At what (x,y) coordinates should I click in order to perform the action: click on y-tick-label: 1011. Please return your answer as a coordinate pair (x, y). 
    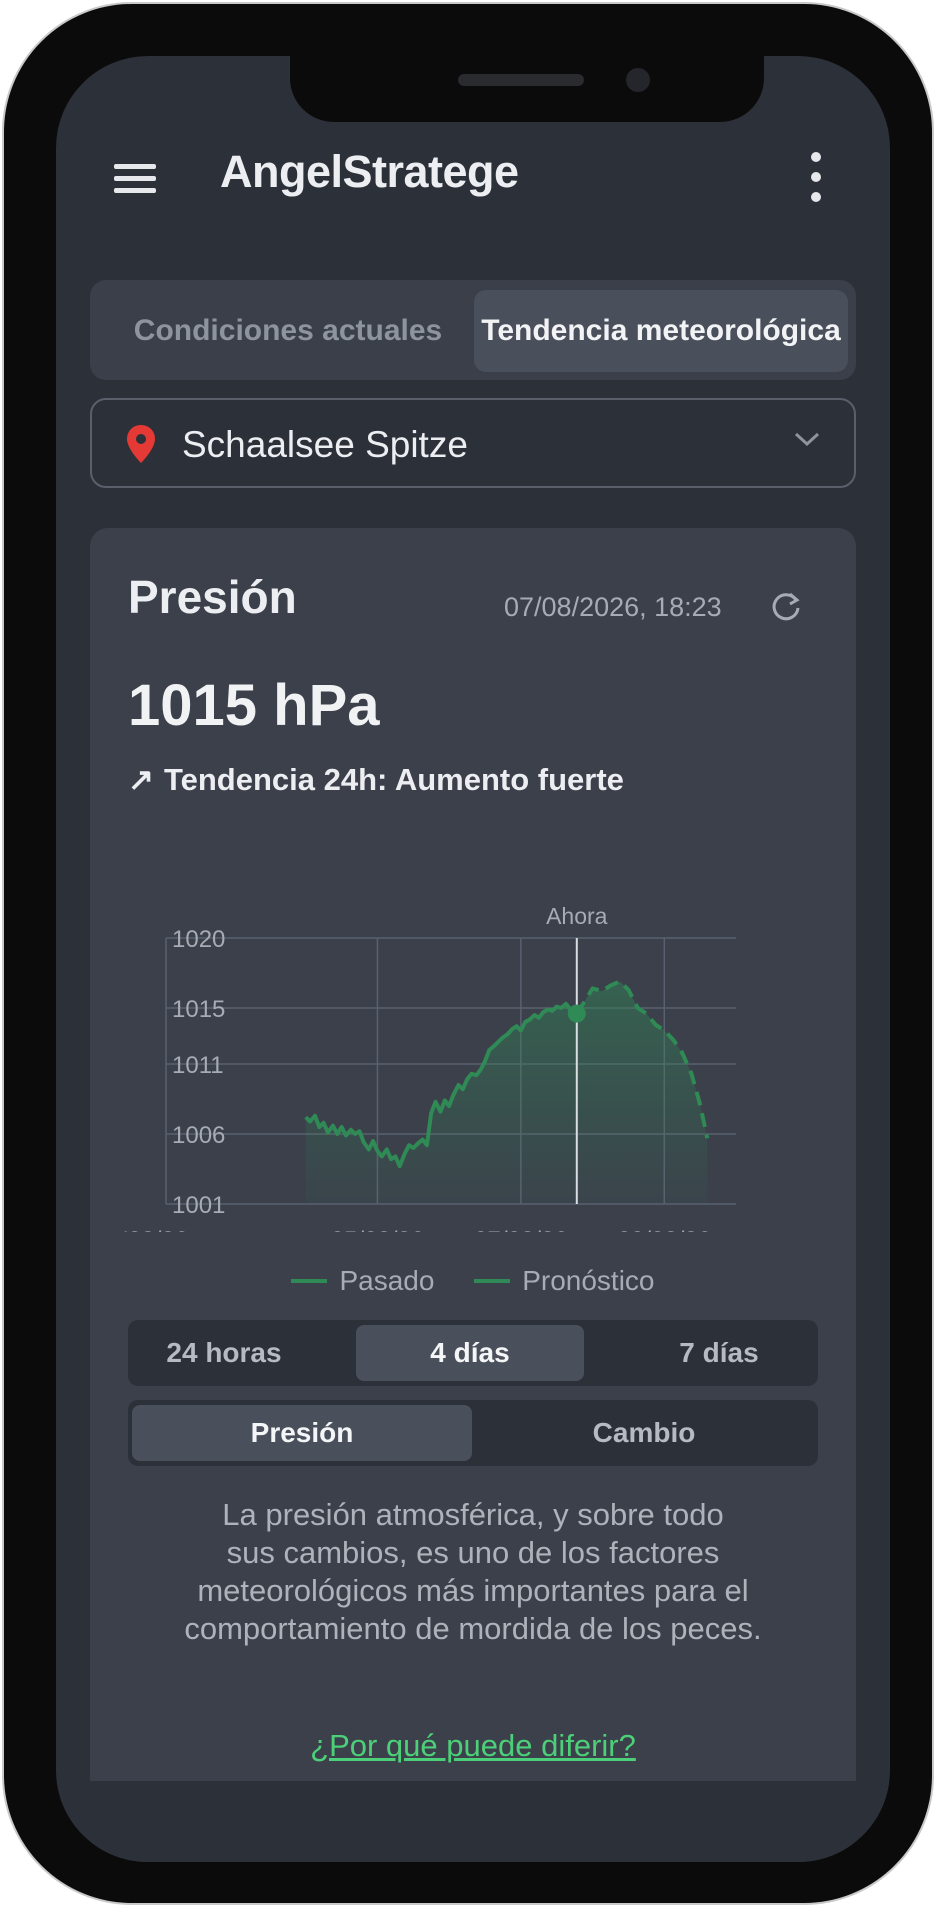
    Looking at the image, I should click on (198, 1065).